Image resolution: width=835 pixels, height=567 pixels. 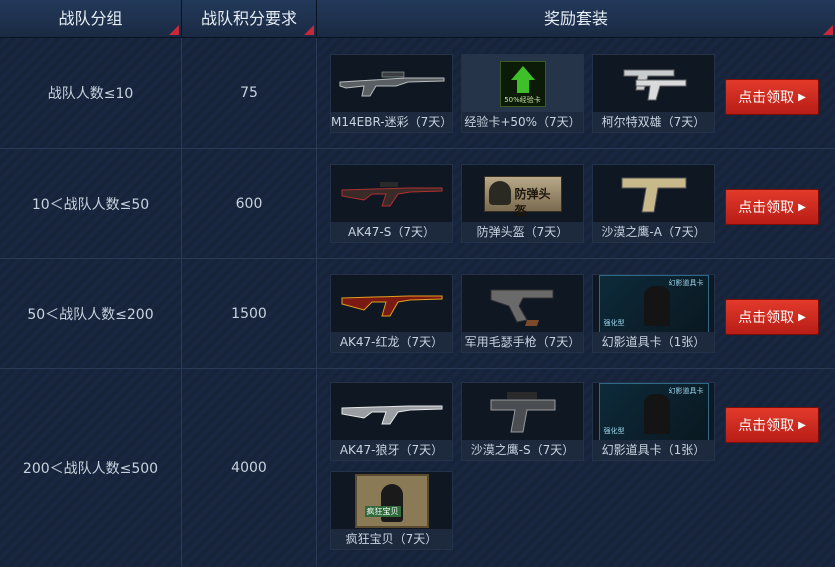 I want to click on colt-dual-pistols-icon, so click(x=653, y=84).